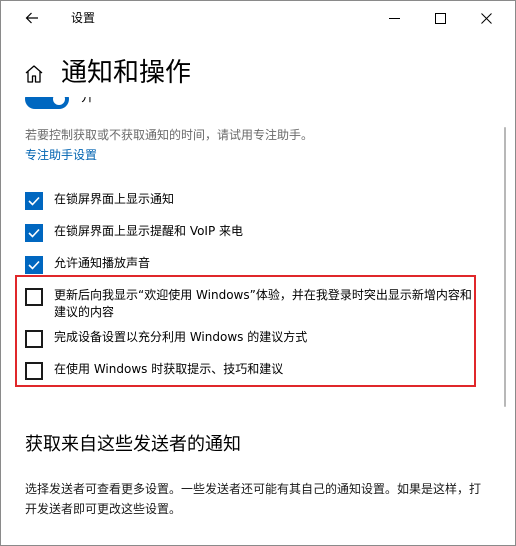 Image resolution: width=516 pixels, height=546 pixels. I want to click on checkbox-label: 在锁屏界面上显示通知, so click(114, 199).